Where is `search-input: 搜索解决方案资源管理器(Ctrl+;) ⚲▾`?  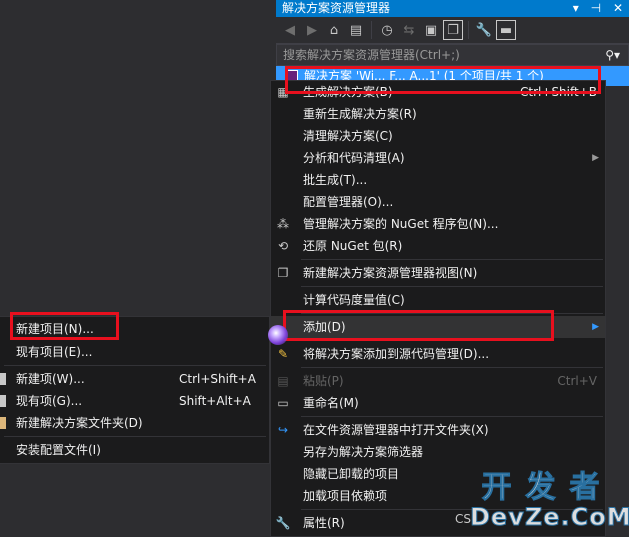 search-input: 搜索解决方案资源管理器(Ctrl+;) ⚲▾ is located at coordinates (452, 55).